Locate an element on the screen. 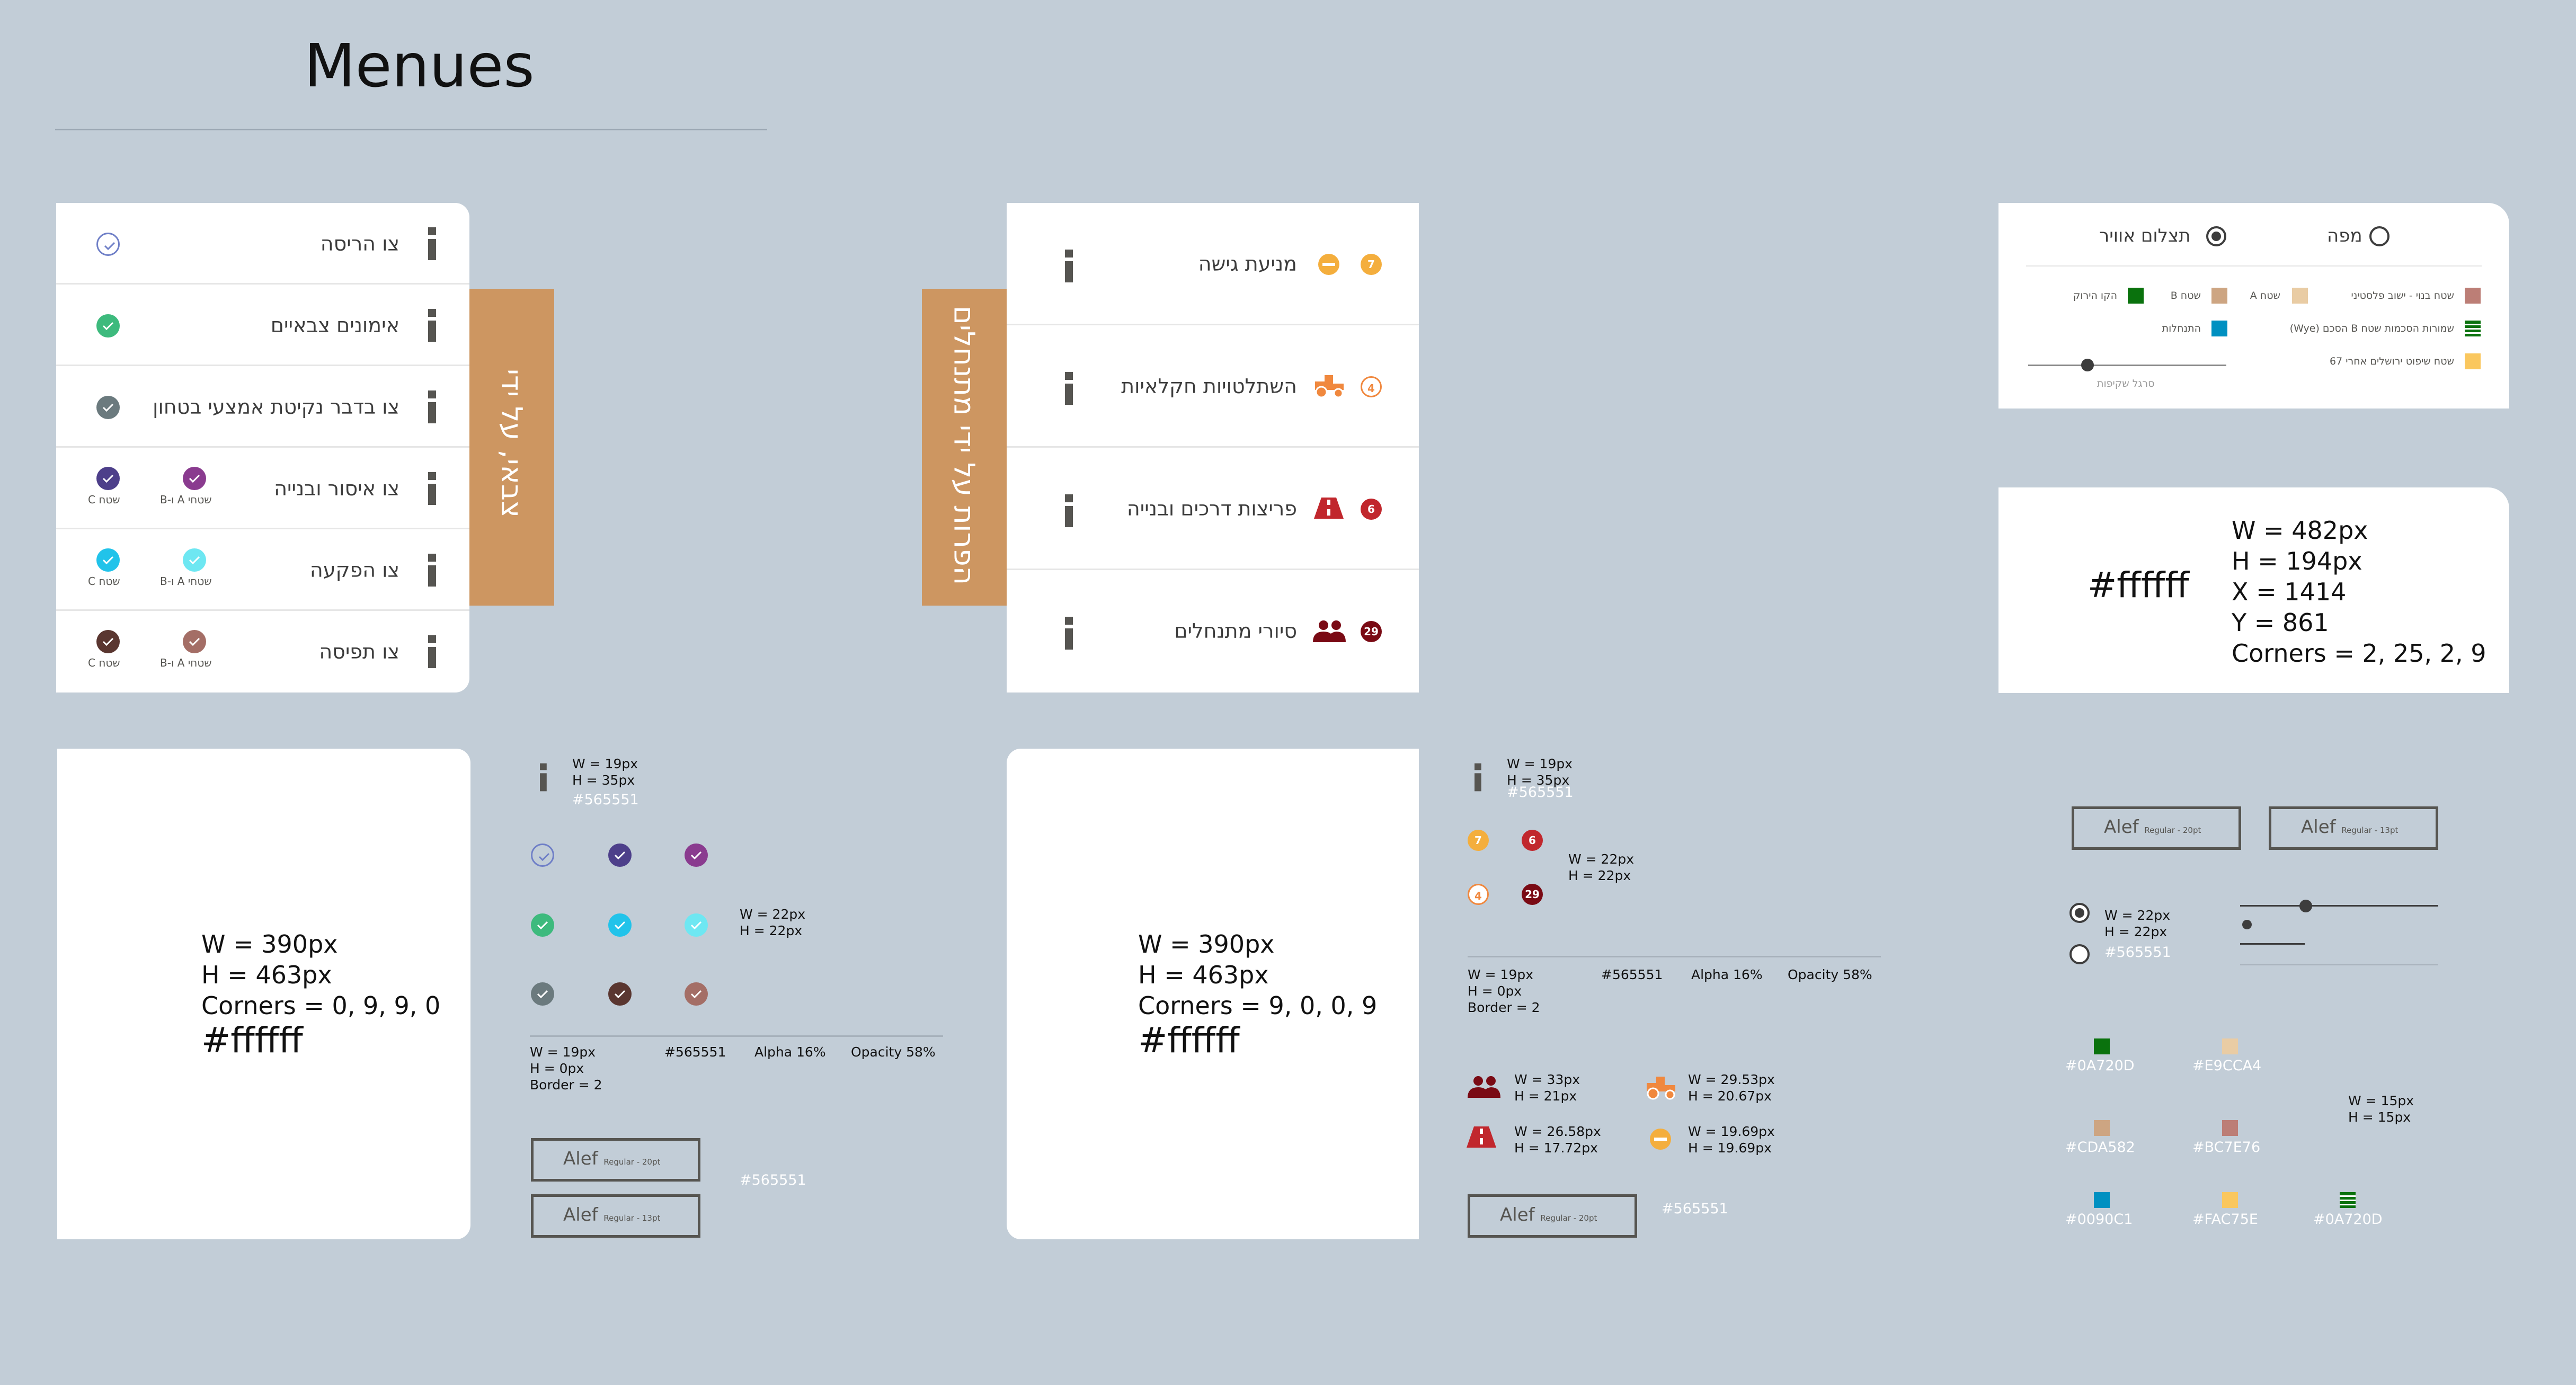 This screenshot has height=1385, width=2576. opacity-slider-thumb is located at coordinates (2087, 365).